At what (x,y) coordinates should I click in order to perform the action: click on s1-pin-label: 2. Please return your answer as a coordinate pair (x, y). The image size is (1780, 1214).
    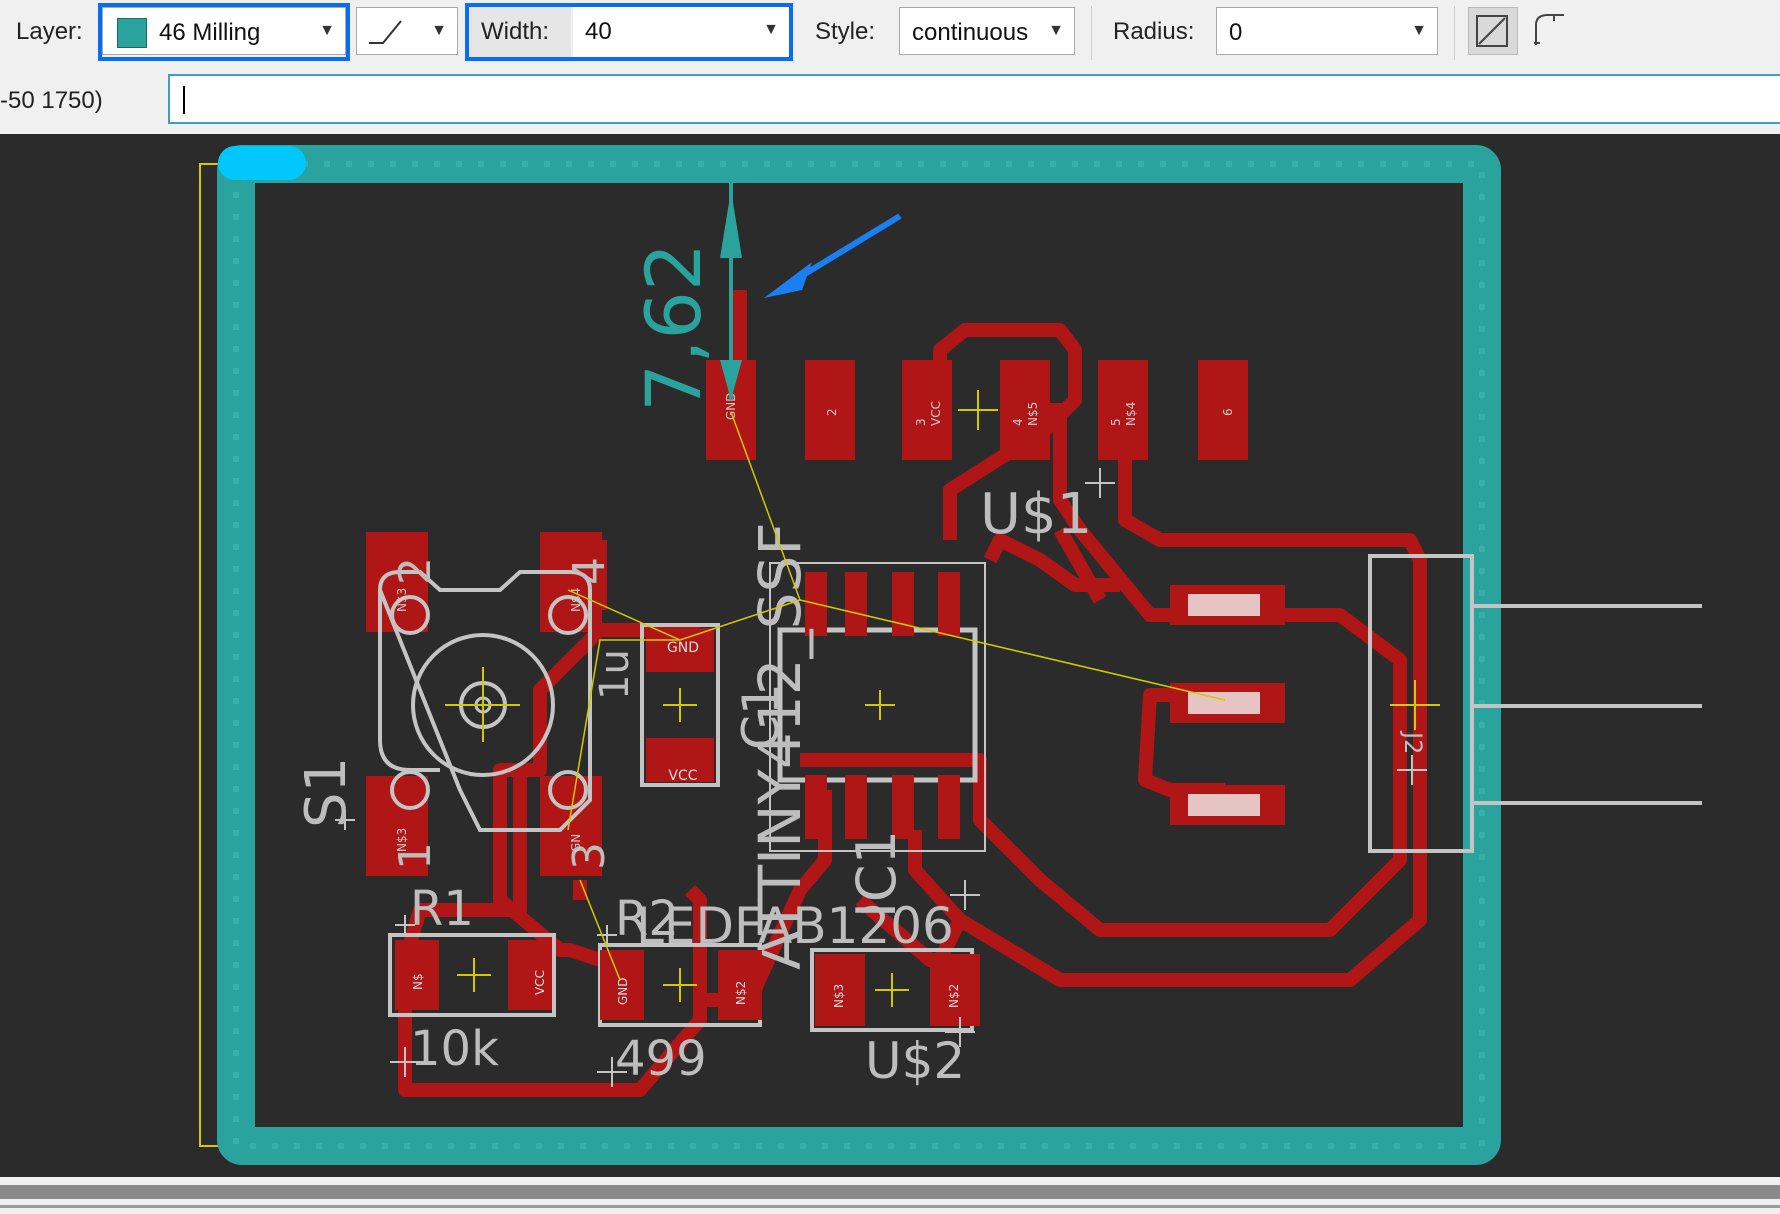
    Looking at the image, I should click on (415, 571).